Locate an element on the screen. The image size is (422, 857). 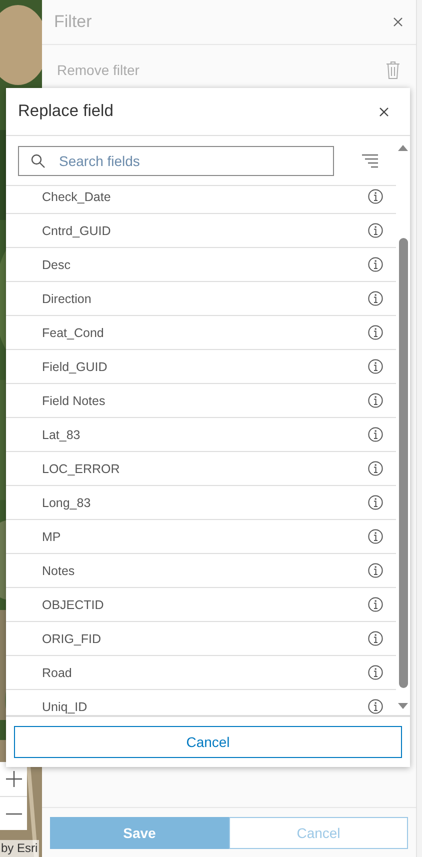
dialog-title: Replace field is located at coordinates (66, 111).